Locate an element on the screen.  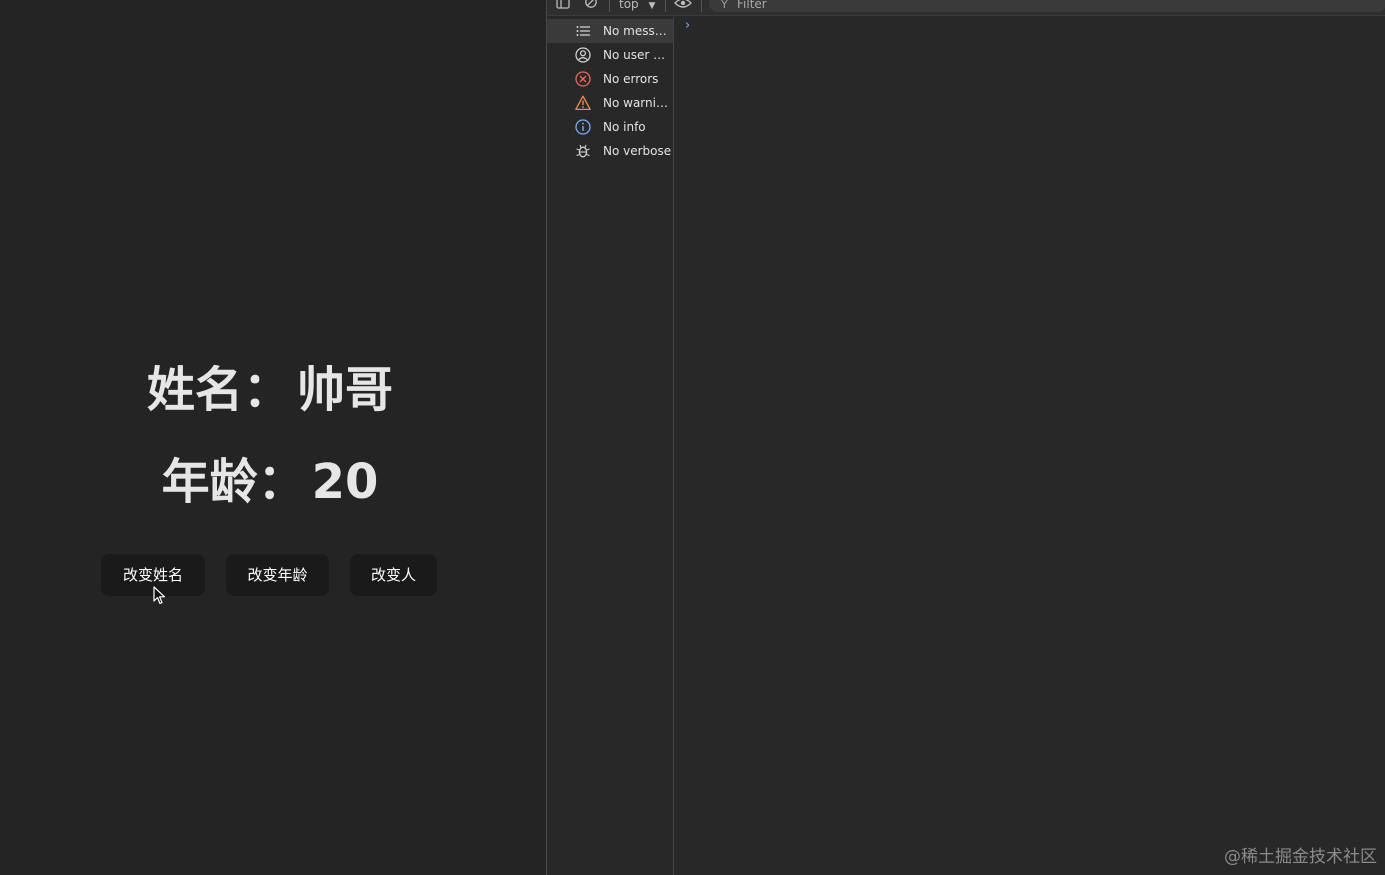
filter-input: Y Filter is located at coordinates (1047, 6).